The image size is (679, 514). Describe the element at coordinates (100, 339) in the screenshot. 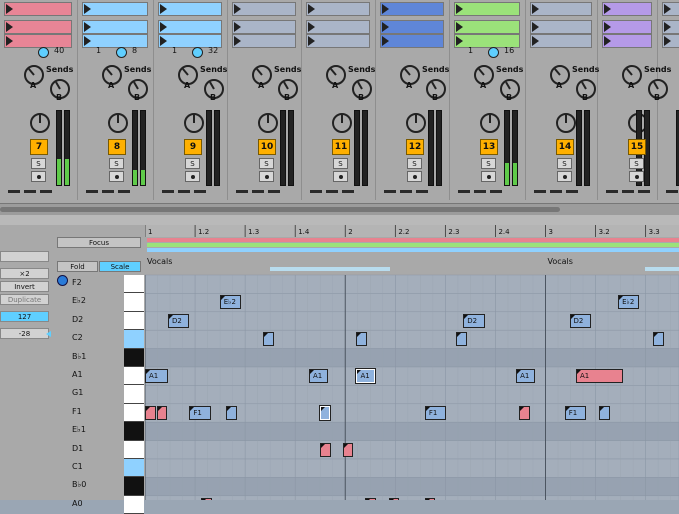

I see `piano-key-row: C2` at that location.